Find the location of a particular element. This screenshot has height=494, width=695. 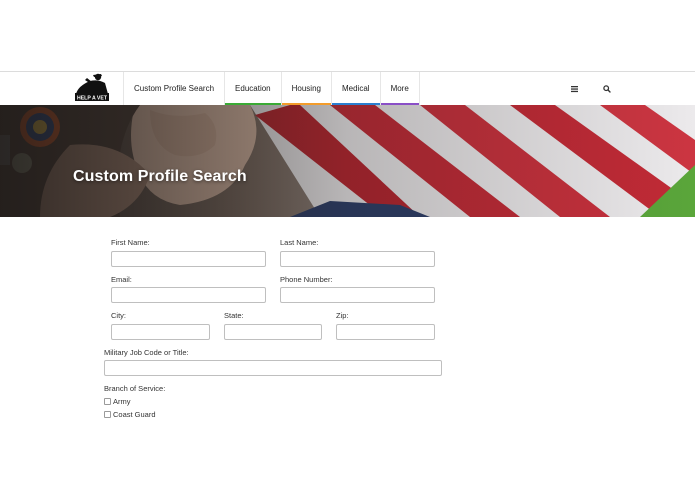

page-title: Custom Profile Search is located at coordinates (160, 176).